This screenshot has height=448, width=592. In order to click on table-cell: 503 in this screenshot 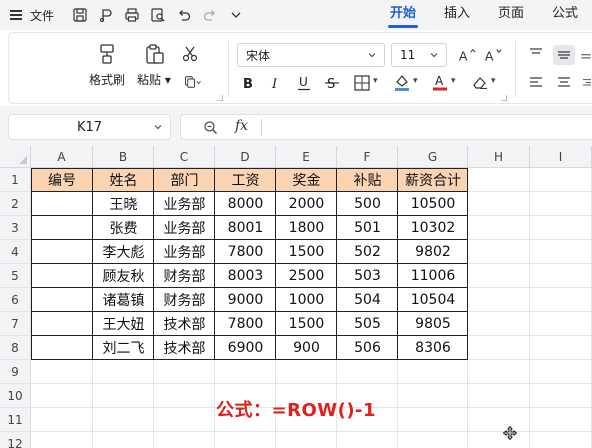, I will do `click(367, 276)`.